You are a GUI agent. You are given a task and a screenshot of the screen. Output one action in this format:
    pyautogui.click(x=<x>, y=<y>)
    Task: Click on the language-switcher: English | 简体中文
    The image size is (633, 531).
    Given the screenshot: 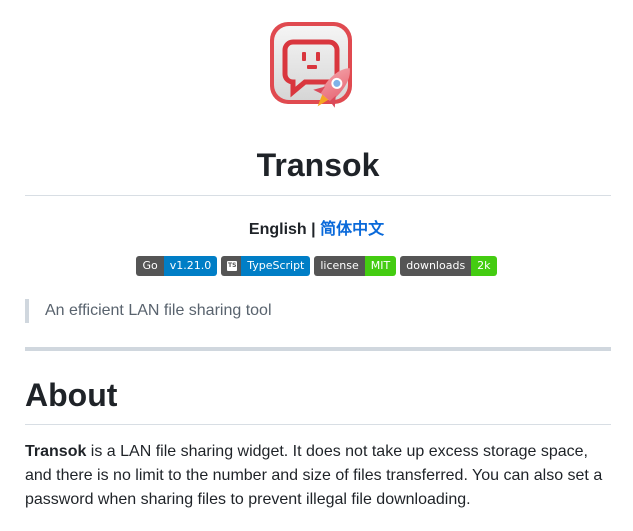 What is the action you would take?
    pyautogui.click(x=316, y=230)
    